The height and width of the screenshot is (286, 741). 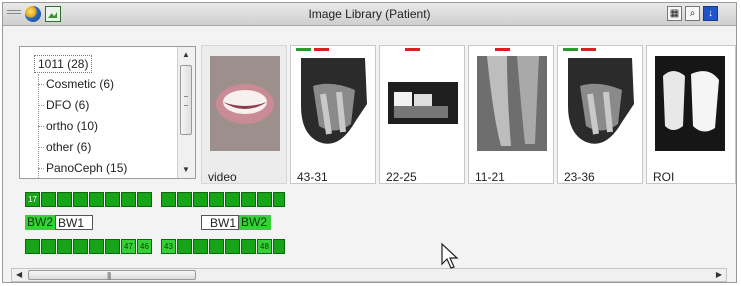 What do you see at coordinates (674, 13) in the screenshot?
I see `calendar-icon: ▦` at bounding box center [674, 13].